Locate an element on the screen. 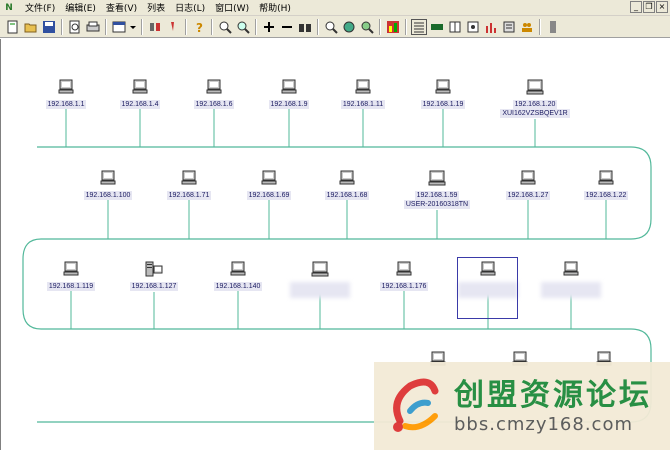 This screenshot has height=450, width=670. app-icon: N is located at coordinates (9, 7).